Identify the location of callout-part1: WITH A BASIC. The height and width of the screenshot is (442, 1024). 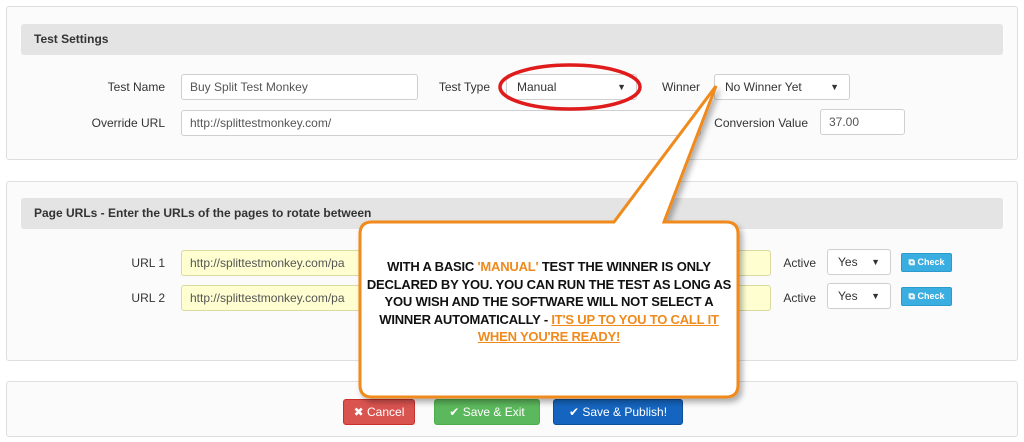
(432, 266).